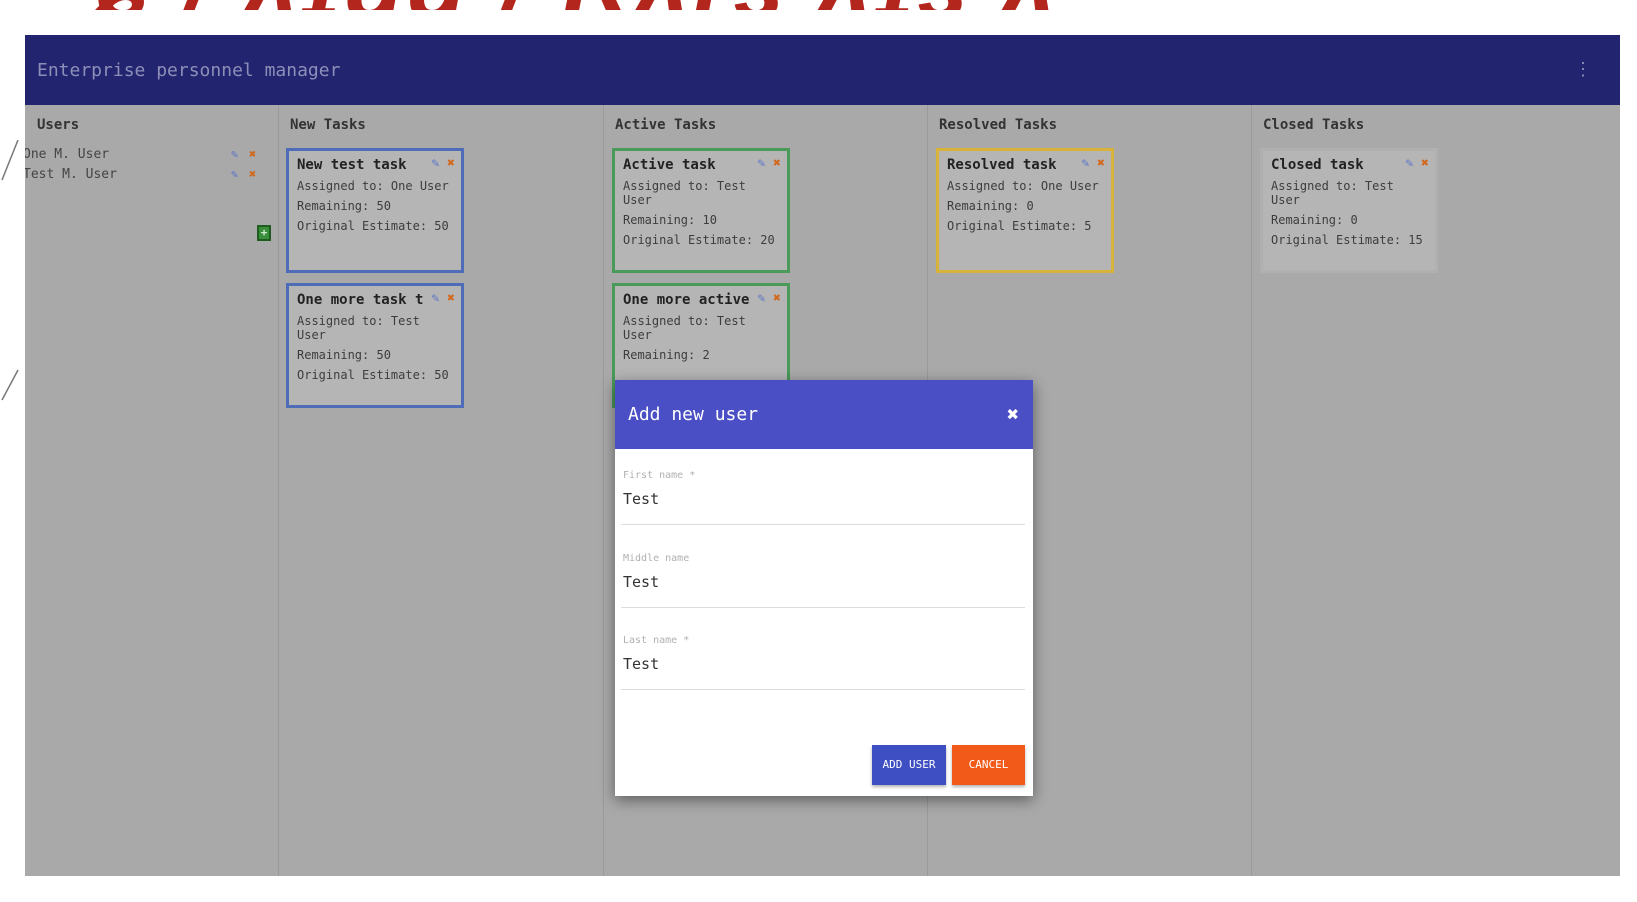 This screenshot has height=902, width=1637. I want to click on last-name-label: Last name *, so click(656, 640).